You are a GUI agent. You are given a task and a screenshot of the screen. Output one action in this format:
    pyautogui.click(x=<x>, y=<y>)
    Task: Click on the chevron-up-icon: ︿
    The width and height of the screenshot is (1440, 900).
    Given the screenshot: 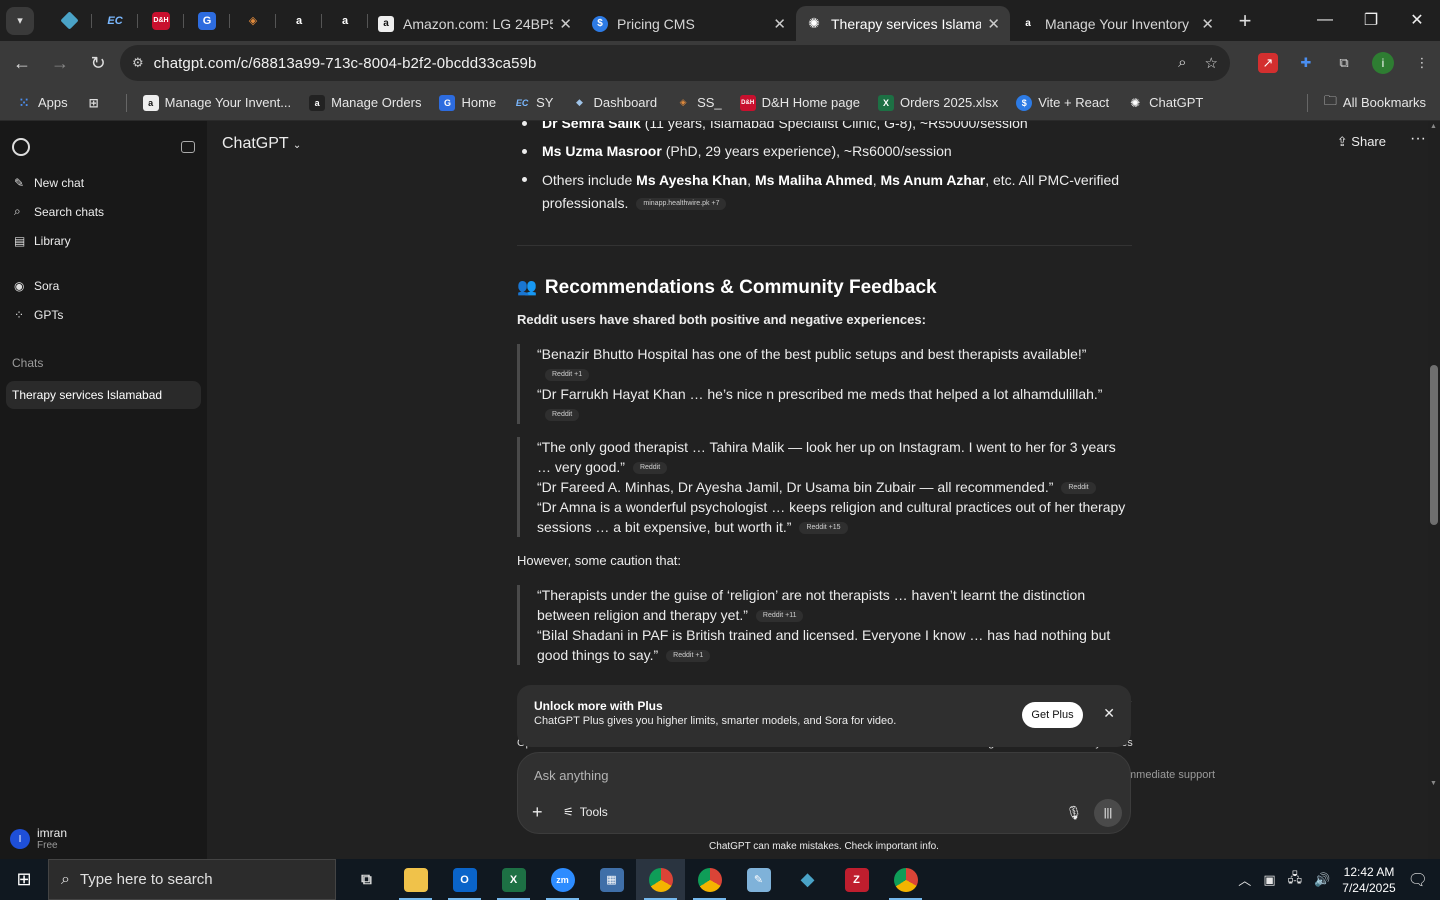 What is the action you would take?
    pyautogui.click(x=1244, y=879)
    